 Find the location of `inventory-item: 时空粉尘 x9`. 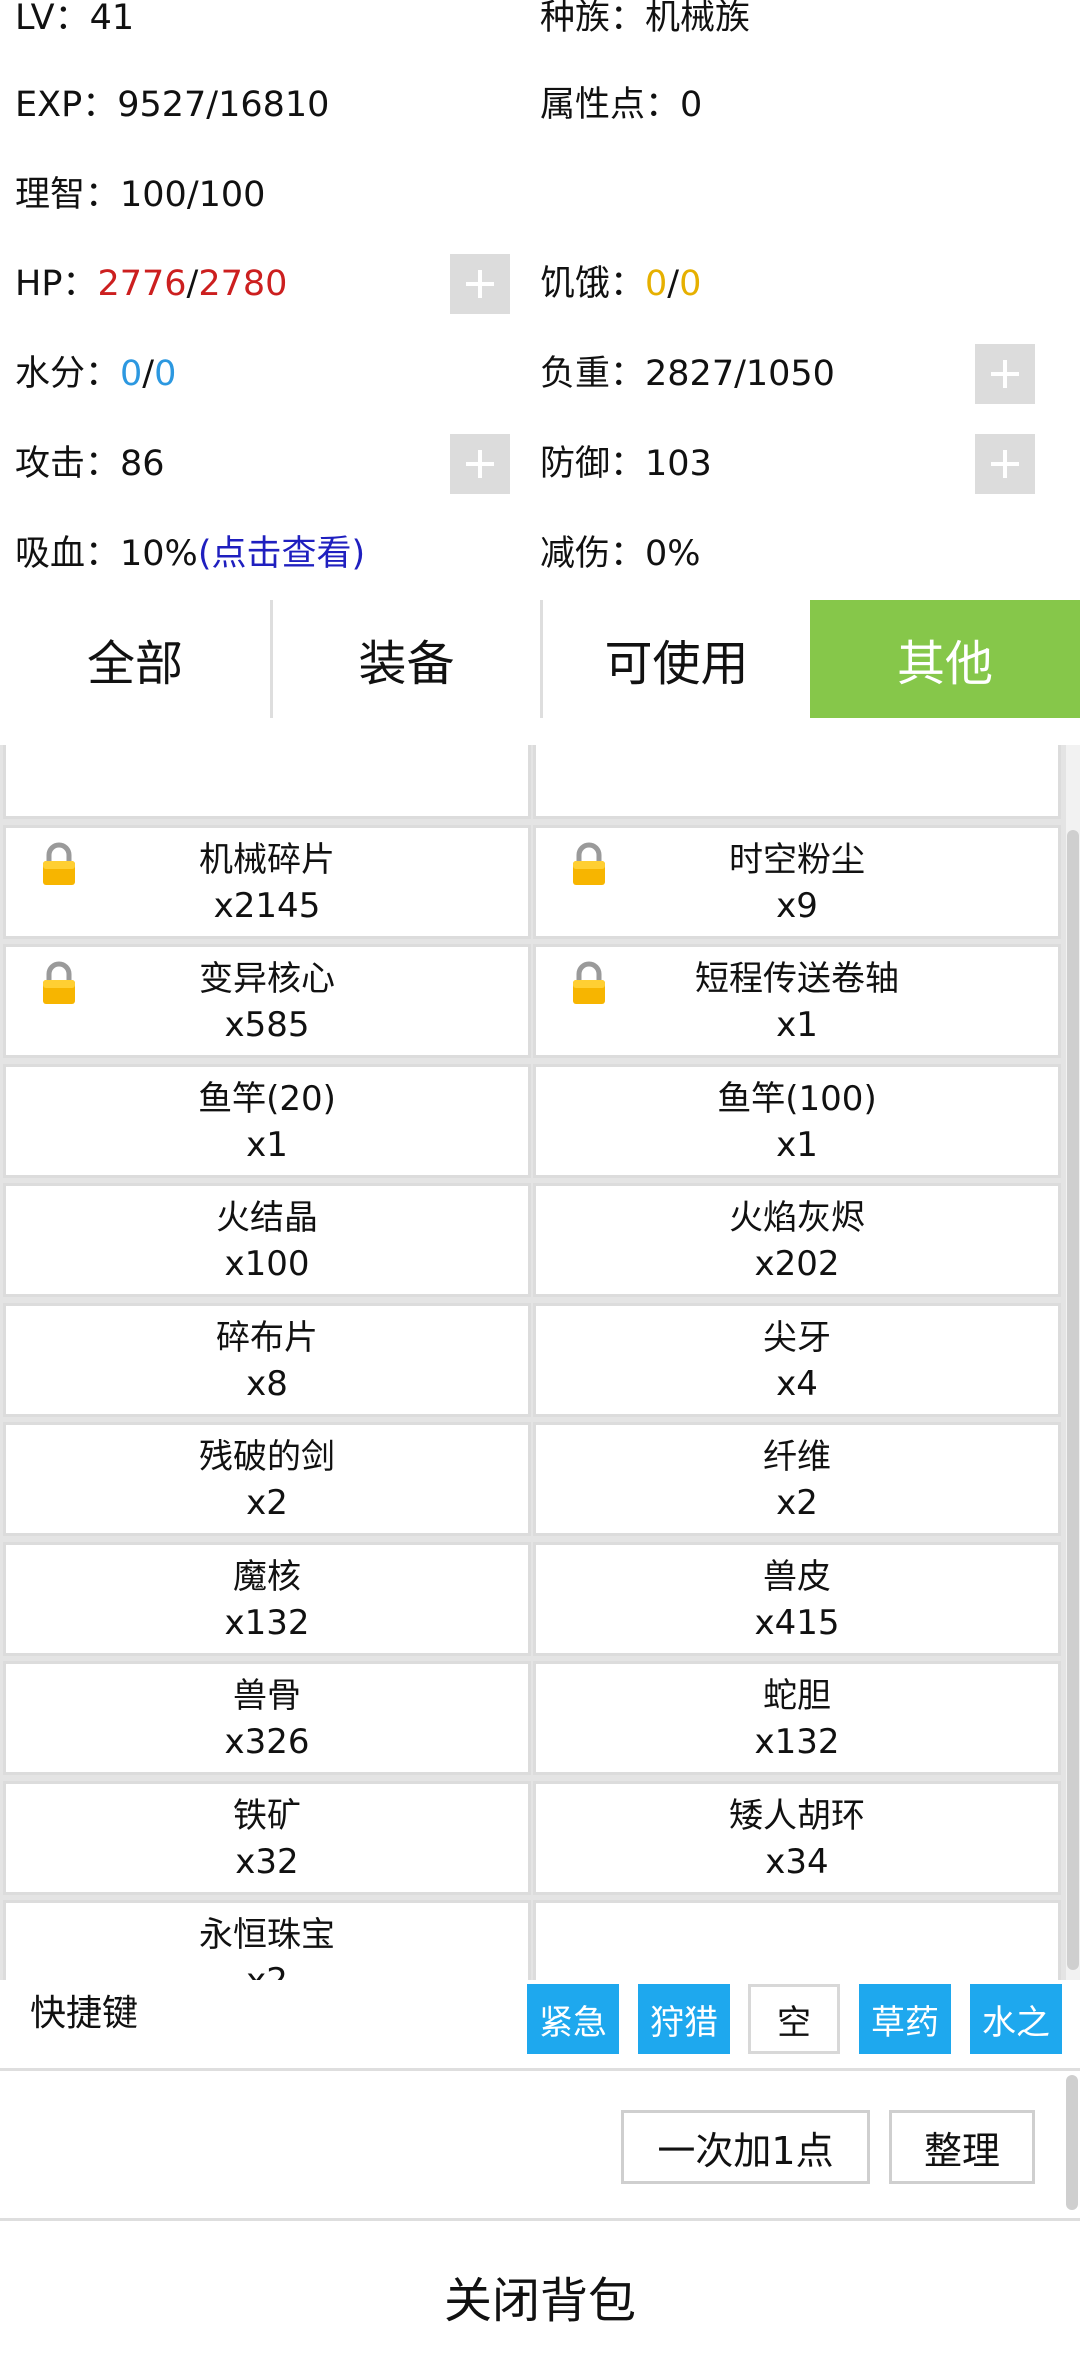

inventory-item: 时空粉尘 x9 is located at coordinates (797, 882).